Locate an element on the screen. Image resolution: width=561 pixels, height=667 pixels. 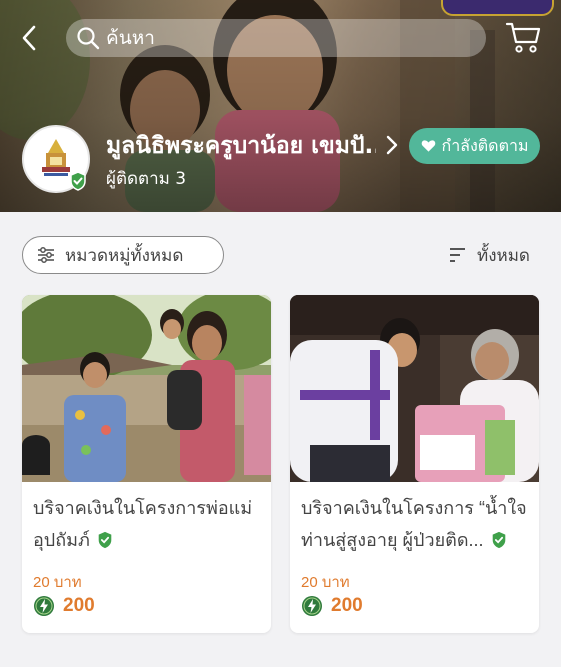
back-icon is located at coordinates (29, 38).